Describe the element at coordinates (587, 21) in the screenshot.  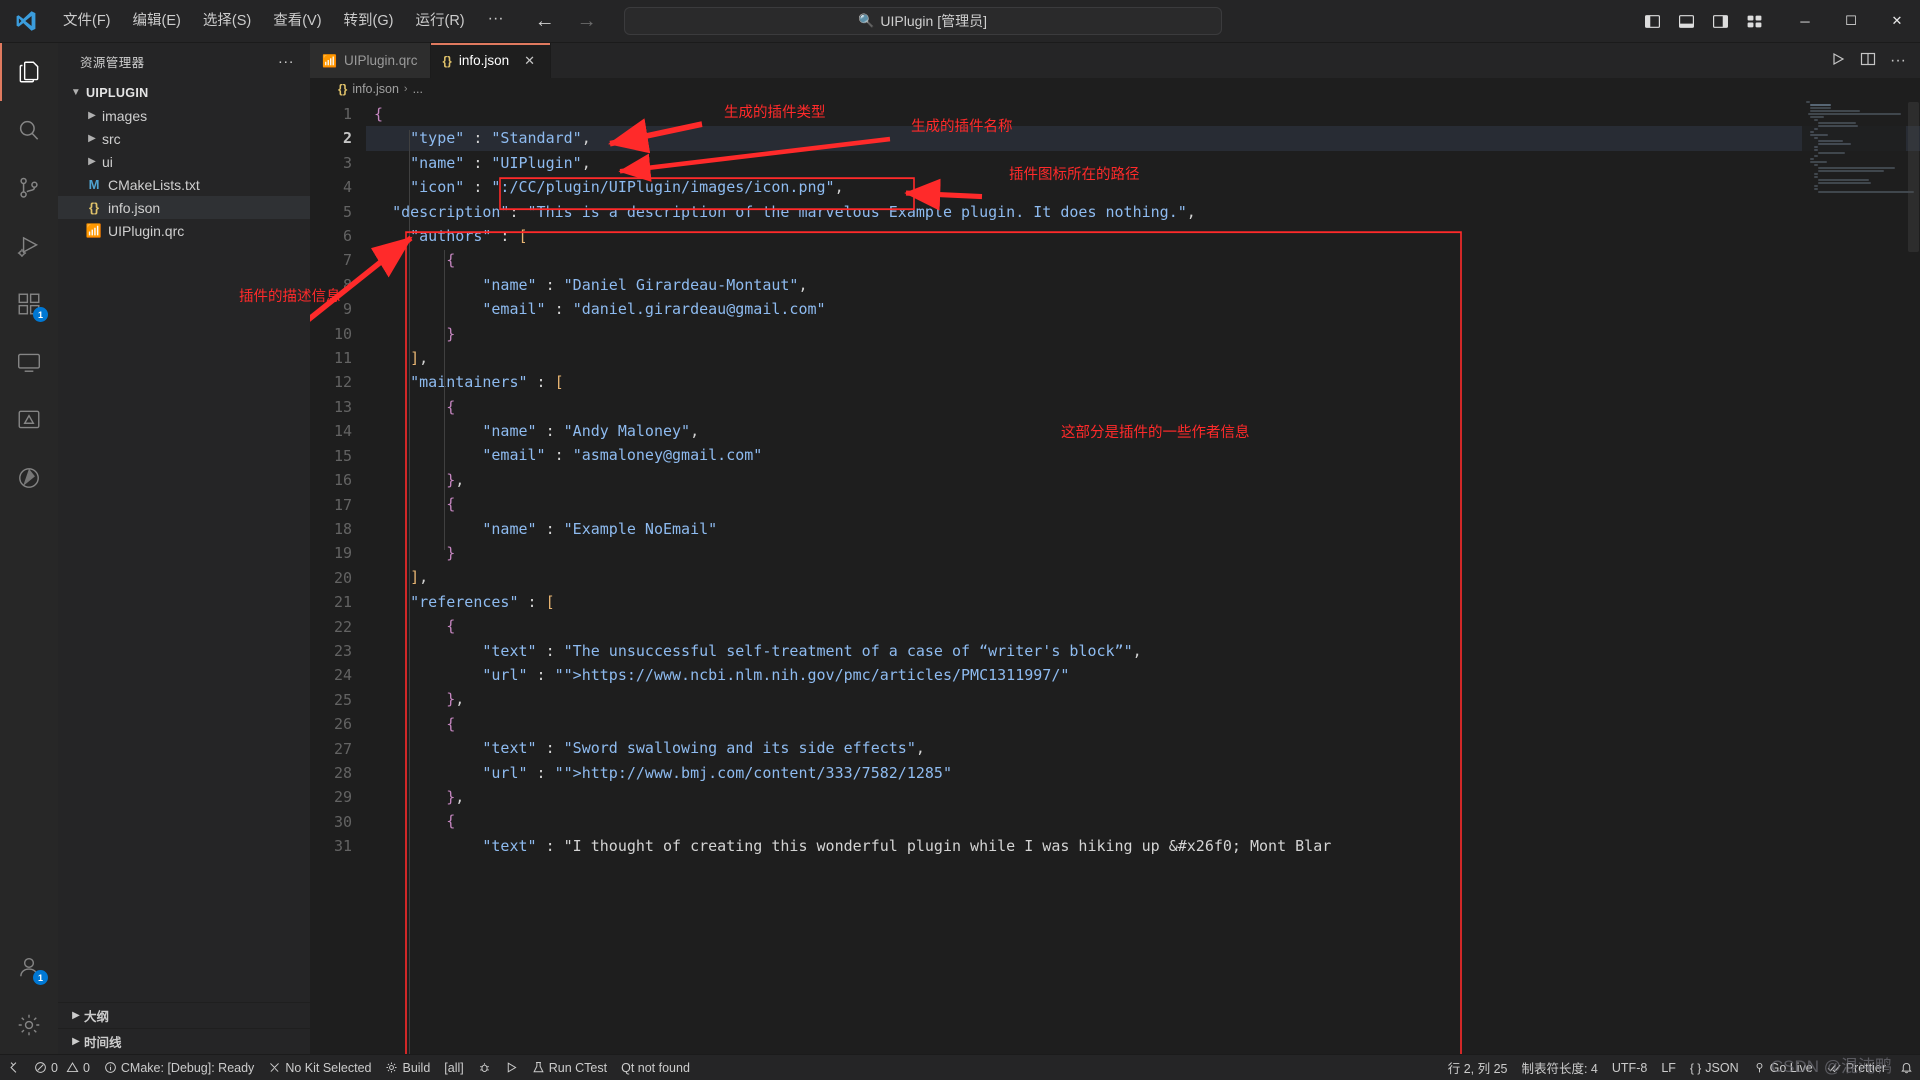
I see `go-forward-icon: →` at that location.